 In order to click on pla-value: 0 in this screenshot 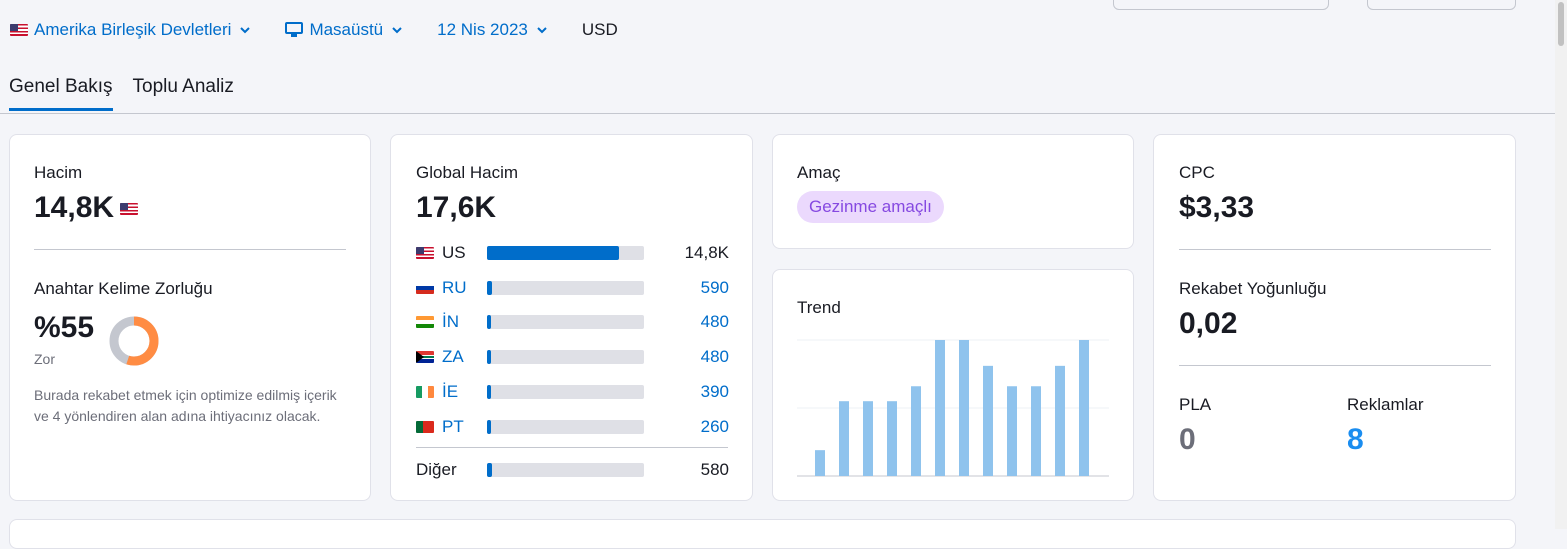, I will do `click(1187, 439)`.